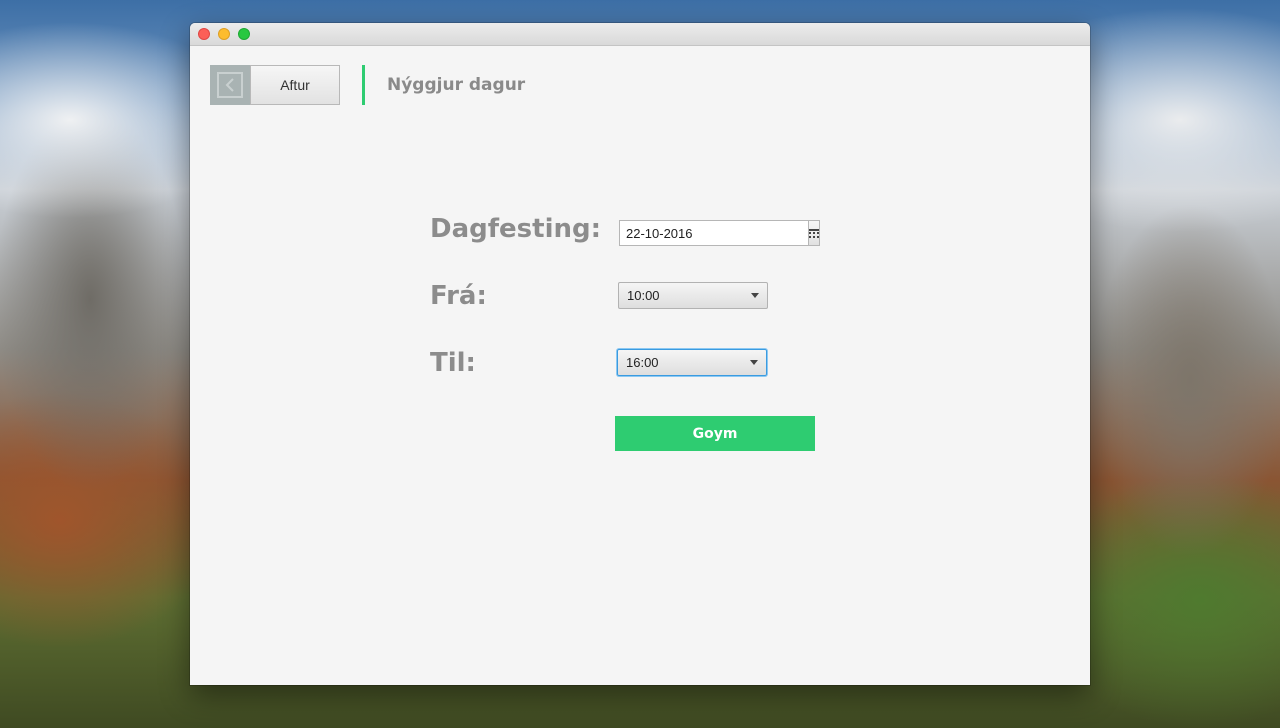 This screenshot has width=1280, height=728. Describe the element at coordinates (453, 363) in the screenshot. I see `to-label: Til:` at that location.